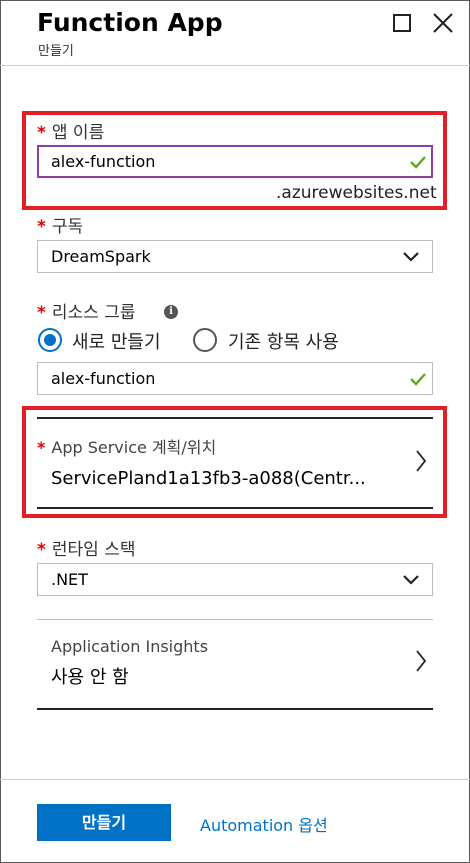  What do you see at coordinates (71, 133) in the screenshot?
I see `app-name-label: * 앱 이름` at bounding box center [71, 133].